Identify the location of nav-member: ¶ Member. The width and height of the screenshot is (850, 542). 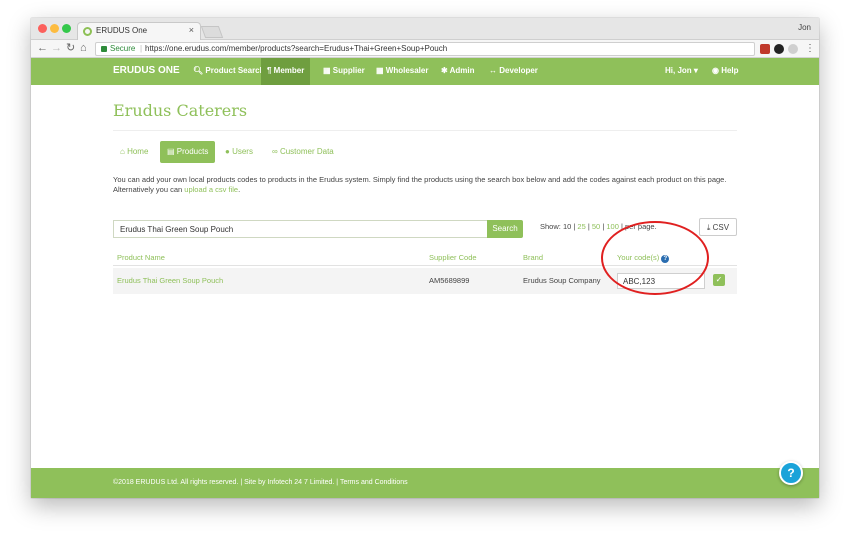
(286, 71).